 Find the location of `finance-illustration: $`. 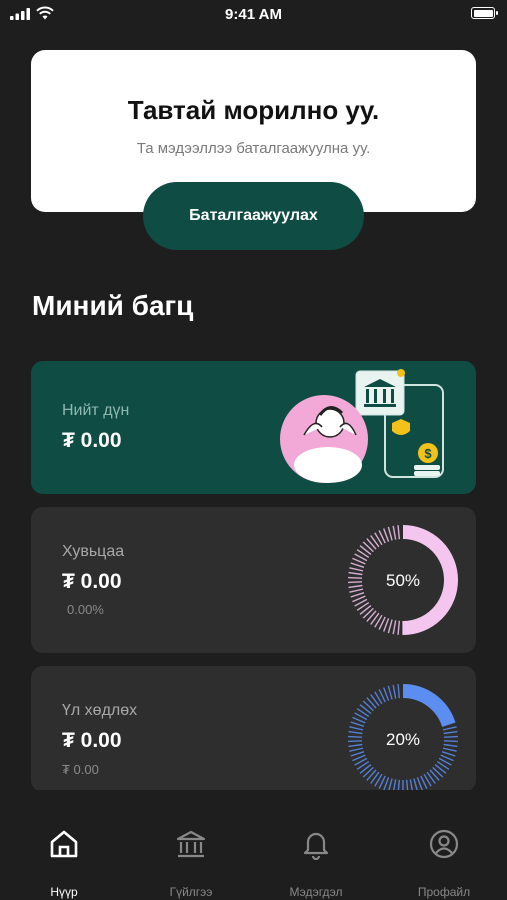

finance-illustration: $ is located at coordinates (362, 426).